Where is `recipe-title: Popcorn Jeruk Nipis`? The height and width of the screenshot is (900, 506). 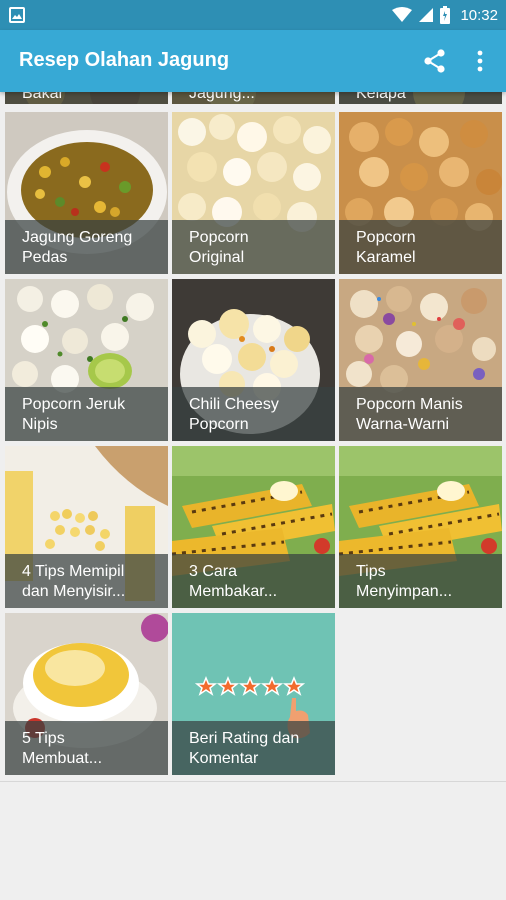
recipe-title: Popcorn Jeruk Nipis is located at coordinates (86, 414).